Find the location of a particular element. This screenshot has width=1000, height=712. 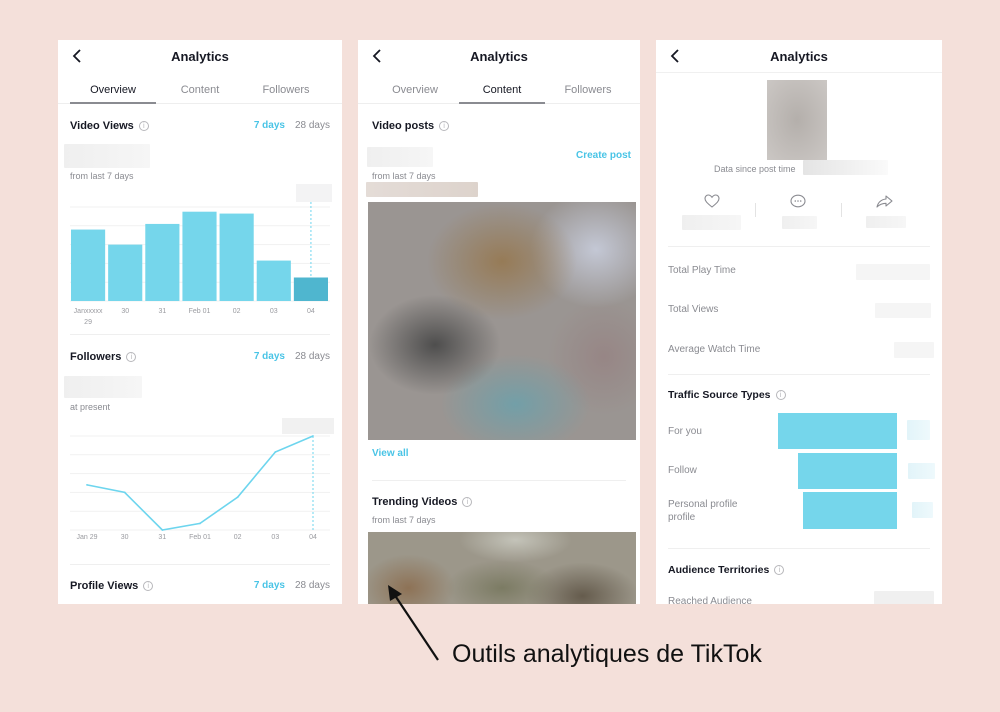

profile-views-range: 7 days 28 days is located at coordinates (292, 585).